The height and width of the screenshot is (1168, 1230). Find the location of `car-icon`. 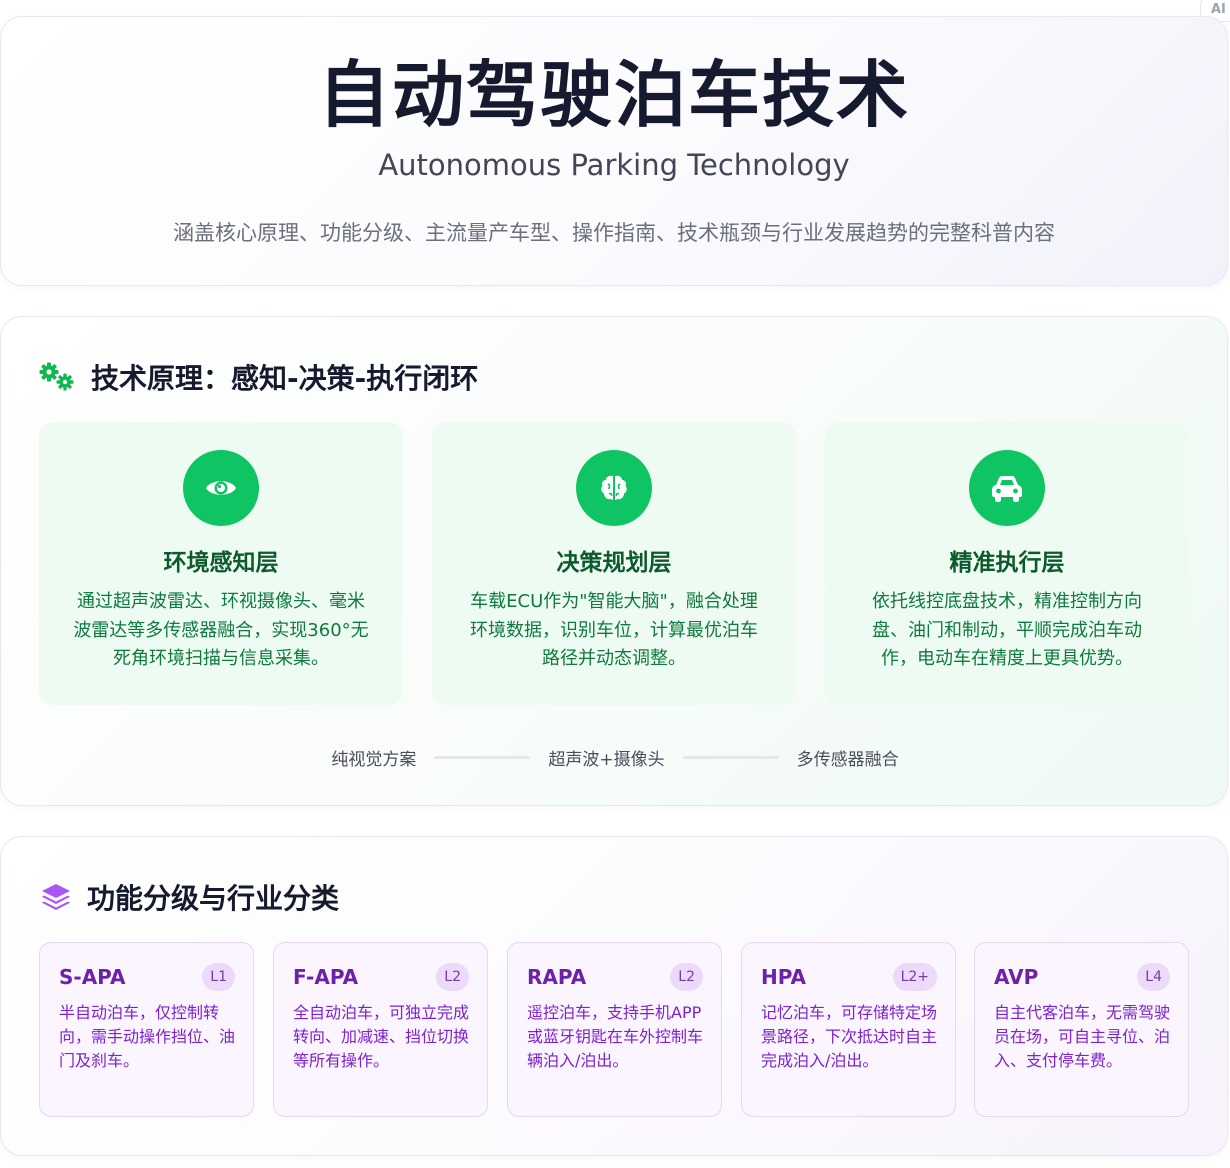

car-icon is located at coordinates (1007, 489).